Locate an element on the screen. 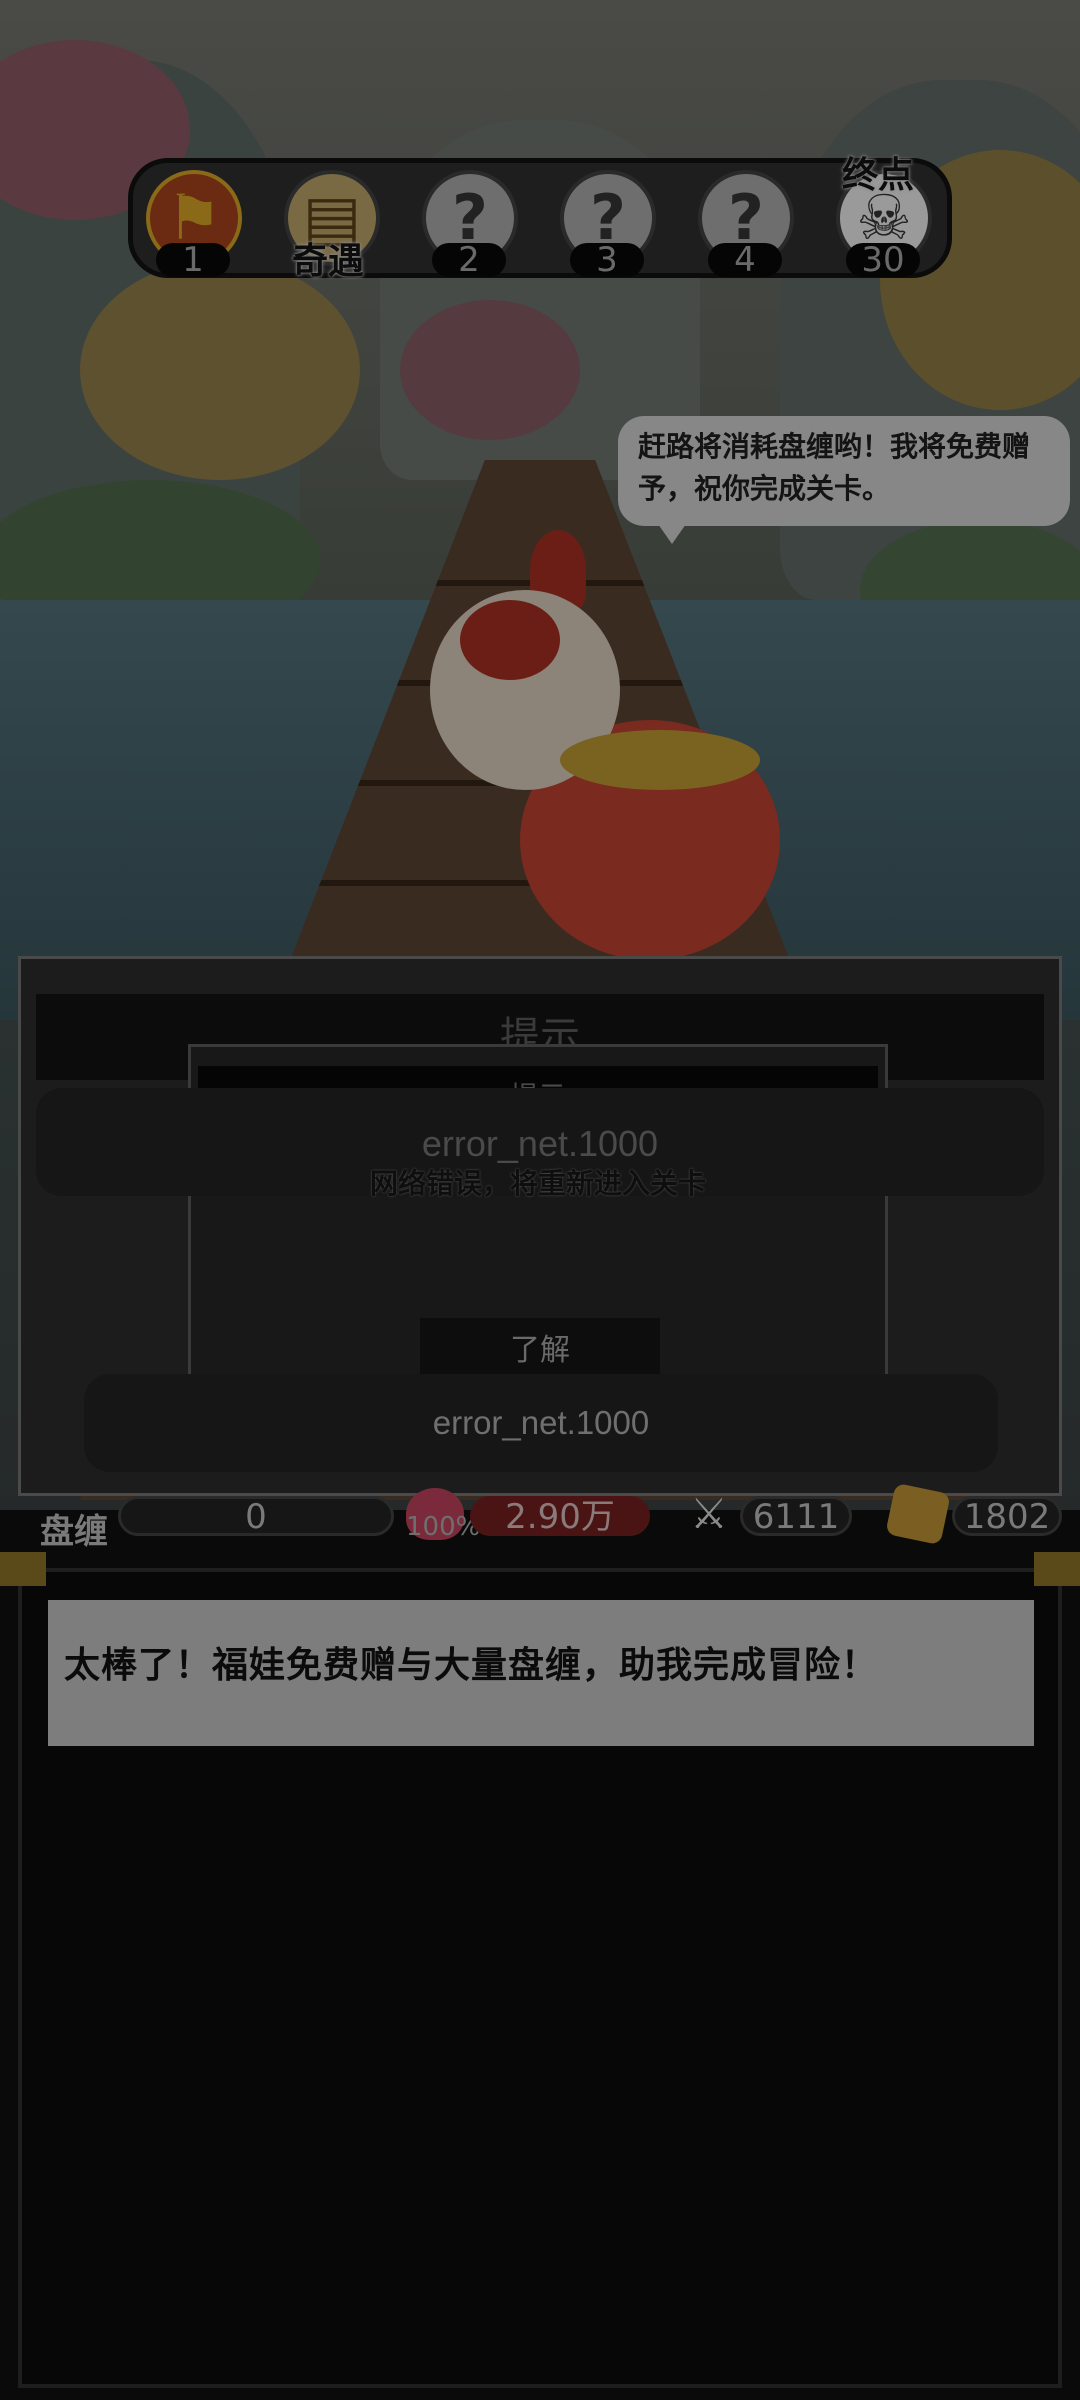  attack-value: 6111 is located at coordinates (796, 1516).